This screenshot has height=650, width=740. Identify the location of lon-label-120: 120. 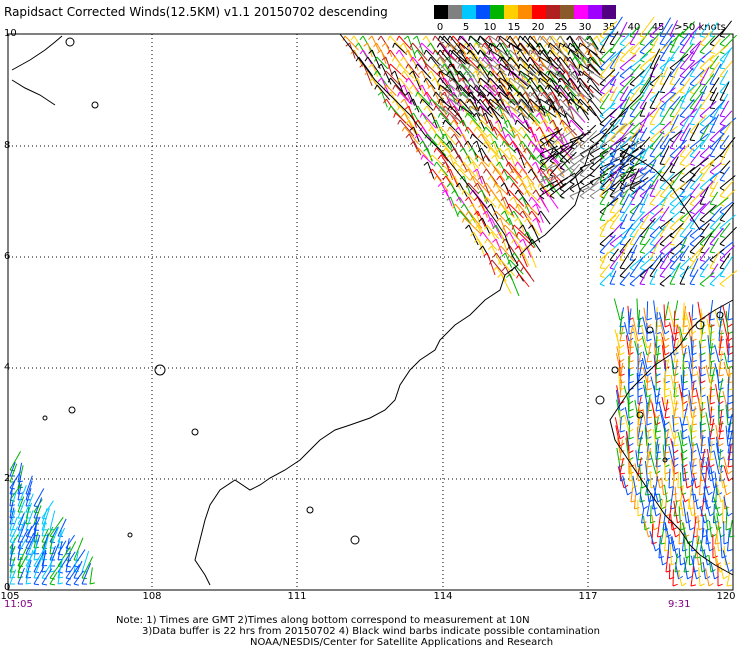
(726, 596).